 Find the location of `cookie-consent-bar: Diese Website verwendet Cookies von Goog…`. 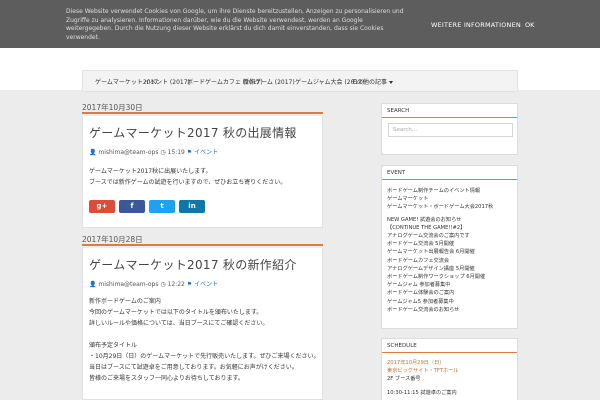

cookie-consent-bar: Diese Website verwendet Cookies von Goog… is located at coordinates (300, 24).